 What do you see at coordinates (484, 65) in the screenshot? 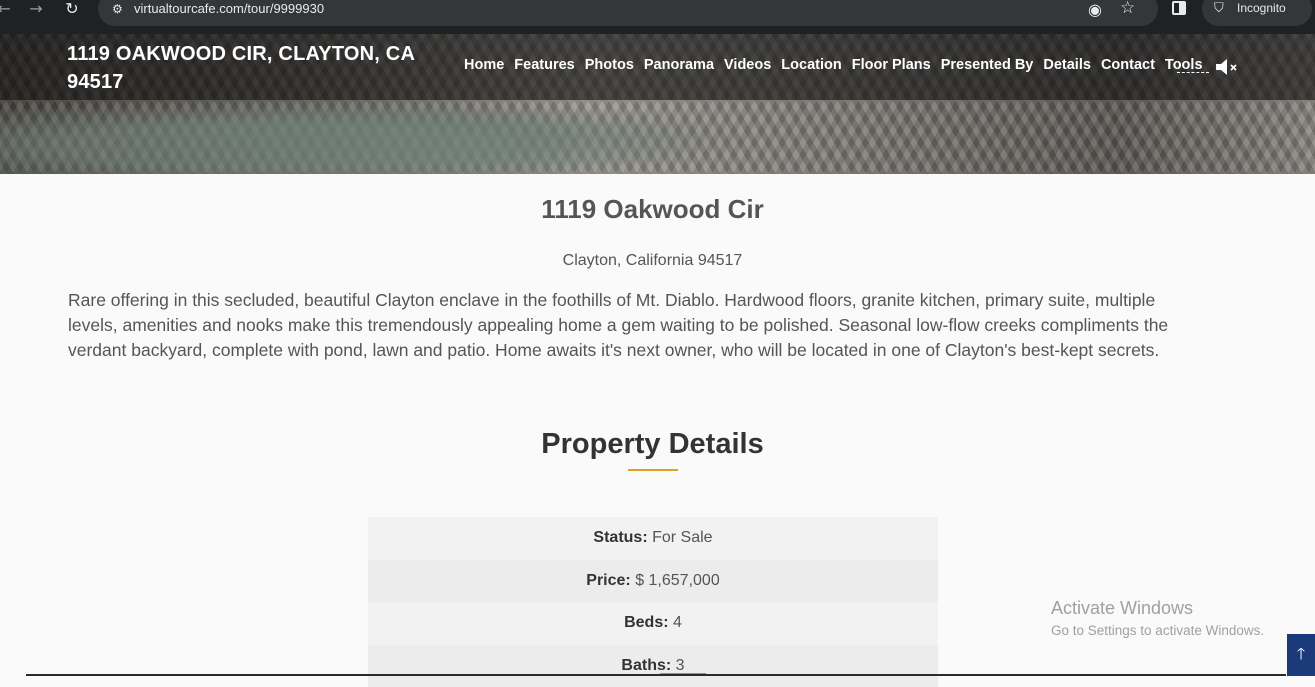
I see `nav-home: Home` at bounding box center [484, 65].